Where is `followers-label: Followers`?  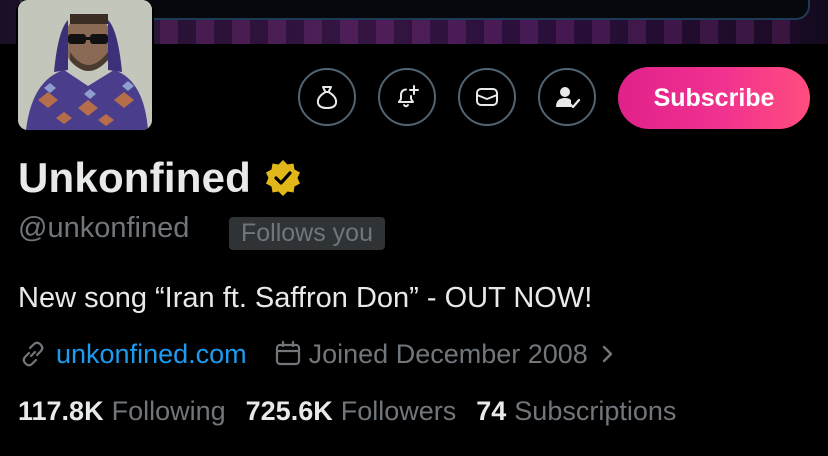 followers-label: Followers is located at coordinates (398, 411).